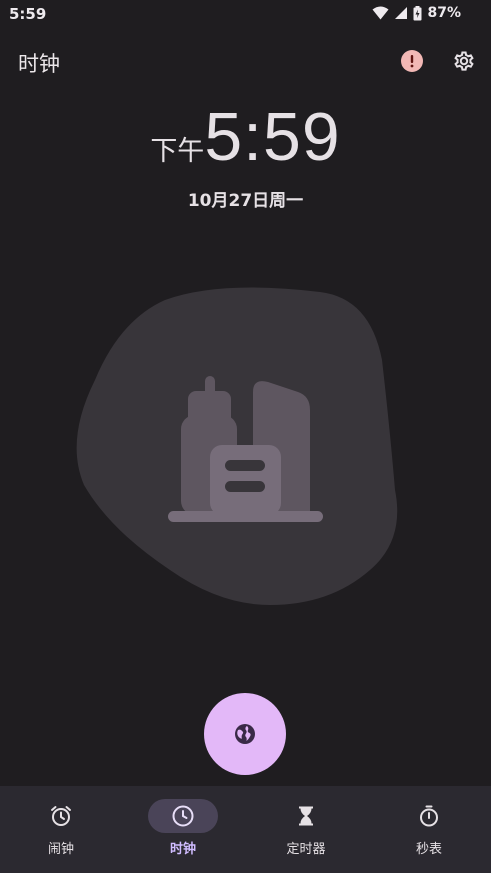 The width and height of the screenshot is (491, 873). I want to click on digital-clock: 下午5:59, so click(245, 137).